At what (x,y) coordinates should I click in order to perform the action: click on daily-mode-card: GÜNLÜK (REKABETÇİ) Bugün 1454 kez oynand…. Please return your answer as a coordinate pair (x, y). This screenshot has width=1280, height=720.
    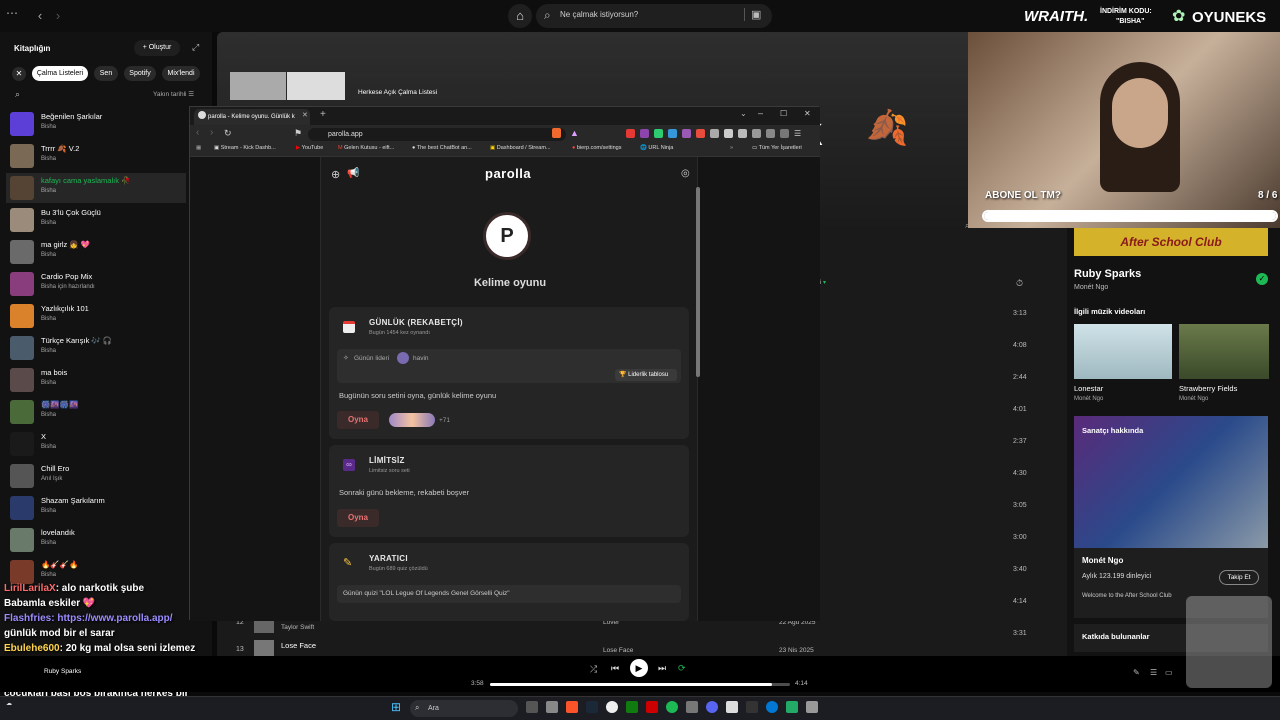
    Looking at the image, I should click on (509, 373).